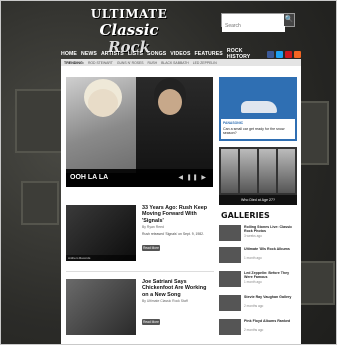 This screenshot has width=337, height=345. What do you see at coordinates (205, 63) in the screenshot?
I see `trending-link: LED ZEPPELIN` at bounding box center [205, 63].